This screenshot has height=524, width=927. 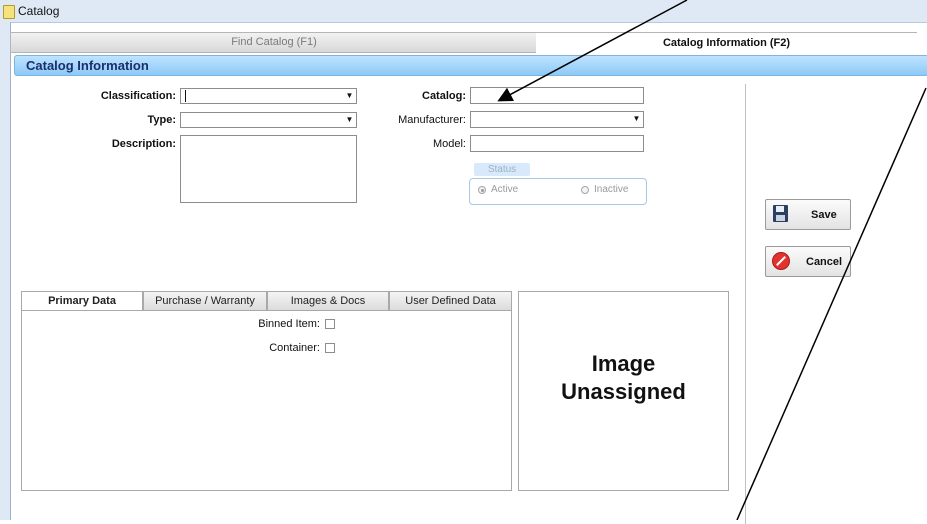 What do you see at coordinates (82, 301) in the screenshot?
I see `tab-primary-data: Primary Data` at bounding box center [82, 301].